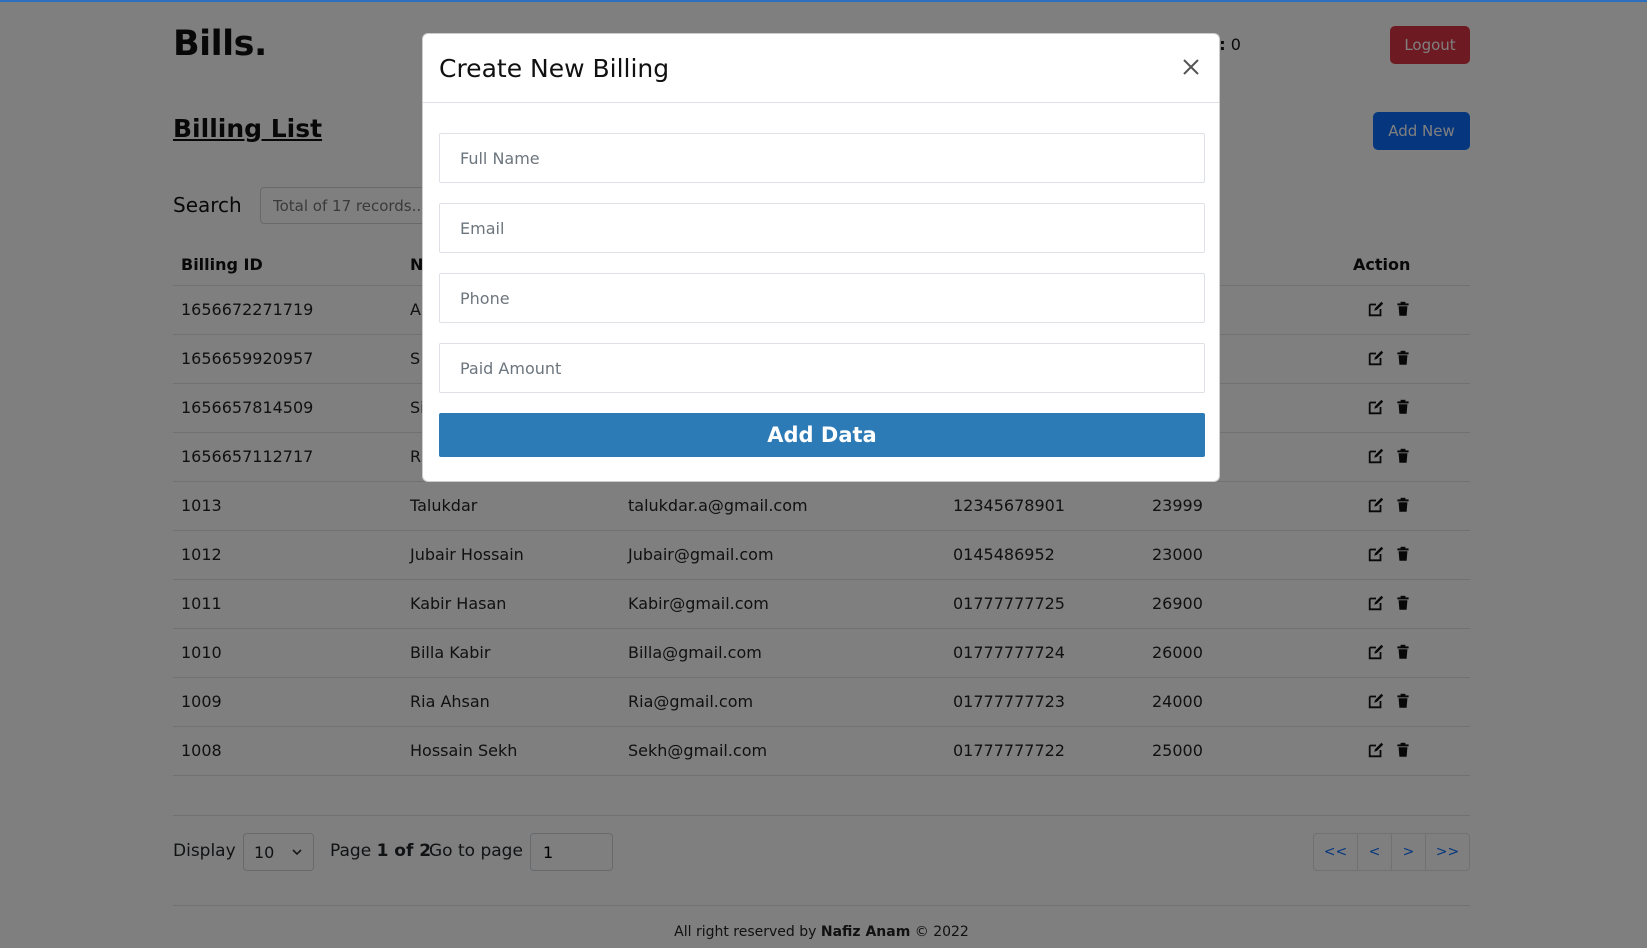 This screenshot has width=1647, height=948. I want to click on close-button, so click(1191, 68).